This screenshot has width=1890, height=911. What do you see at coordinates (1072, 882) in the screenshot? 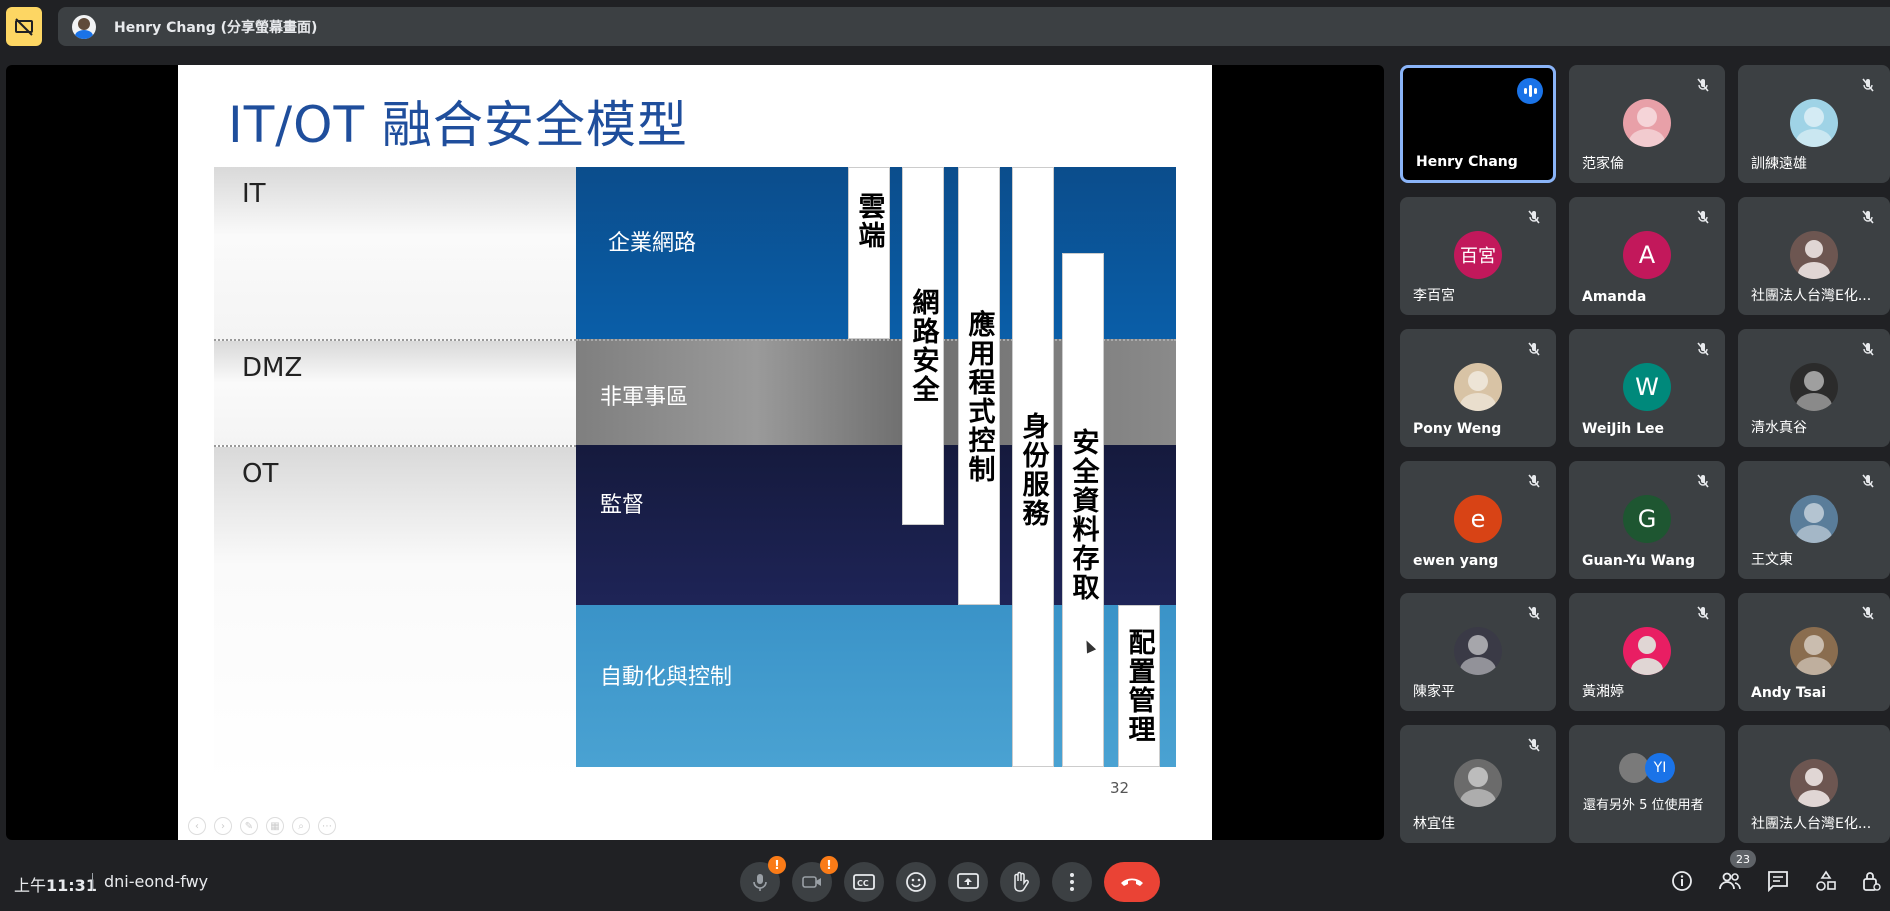
I see `more-options-button` at bounding box center [1072, 882].